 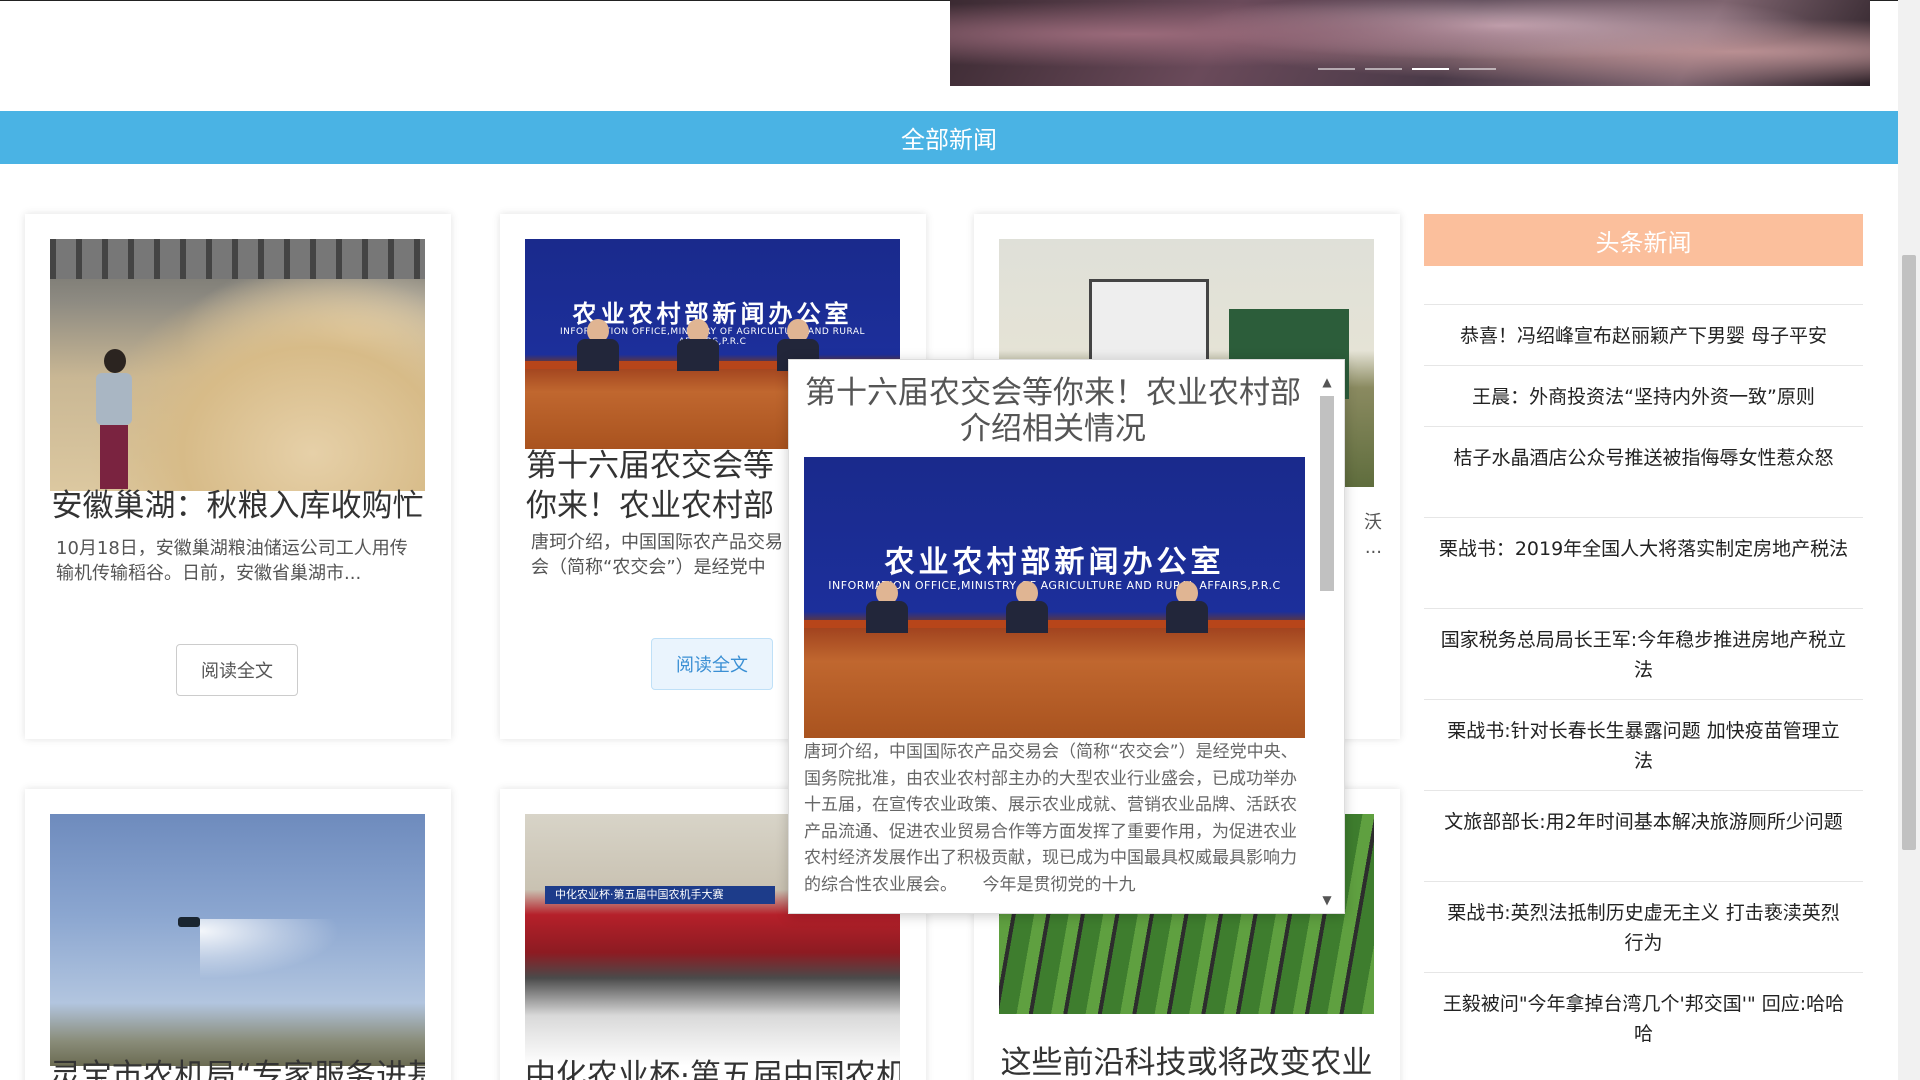 I want to click on page-scrollbar, so click(x=1909, y=540).